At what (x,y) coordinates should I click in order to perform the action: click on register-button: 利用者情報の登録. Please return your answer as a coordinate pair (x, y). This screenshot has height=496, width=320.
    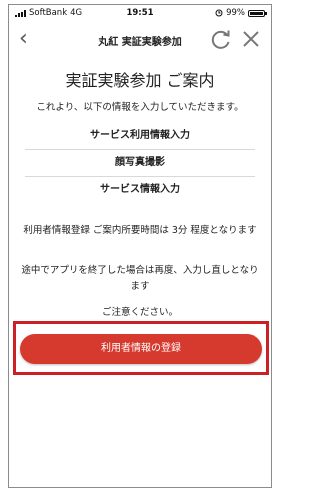
    Looking at the image, I should click on (141, 349).